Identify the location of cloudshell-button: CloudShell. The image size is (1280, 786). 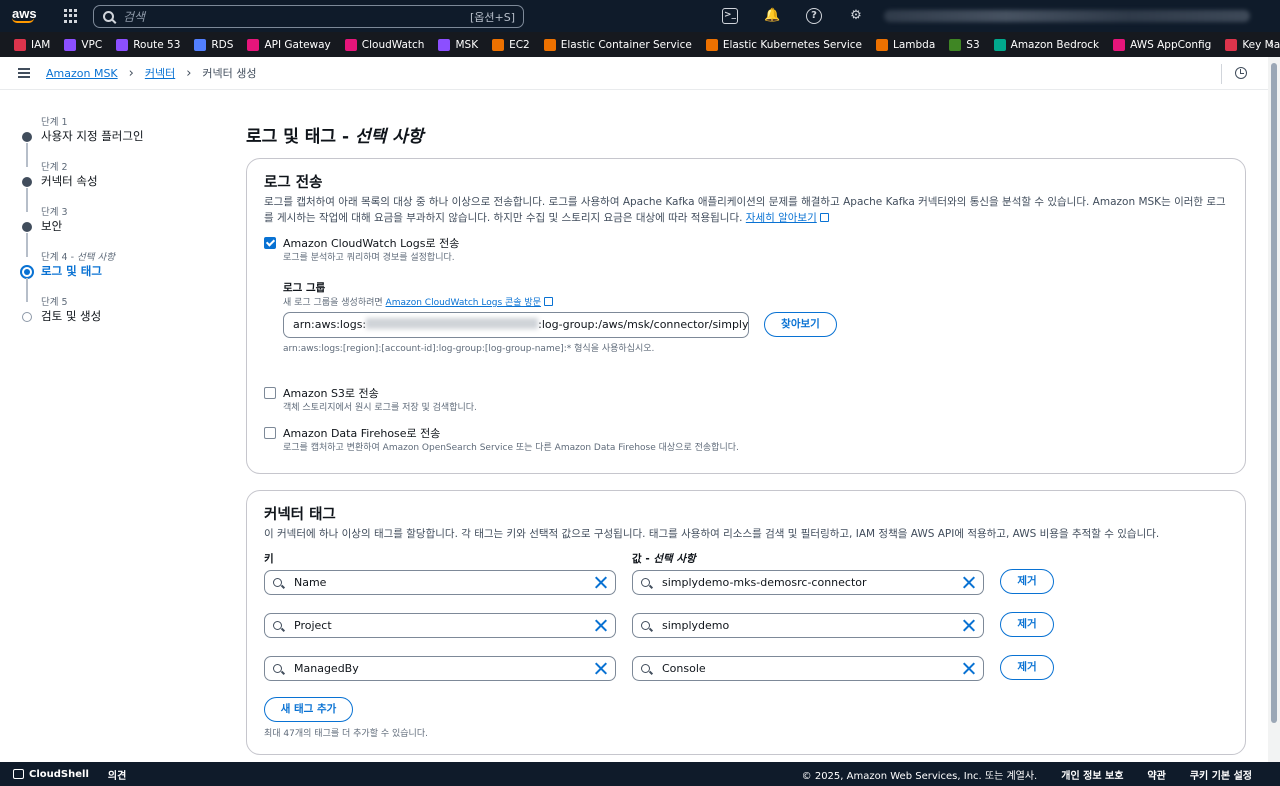
(51, 774).